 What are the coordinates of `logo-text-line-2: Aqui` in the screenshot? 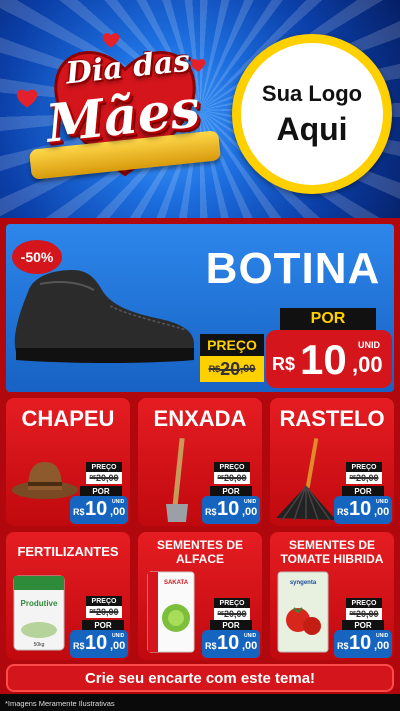 It's located at (312, 128).